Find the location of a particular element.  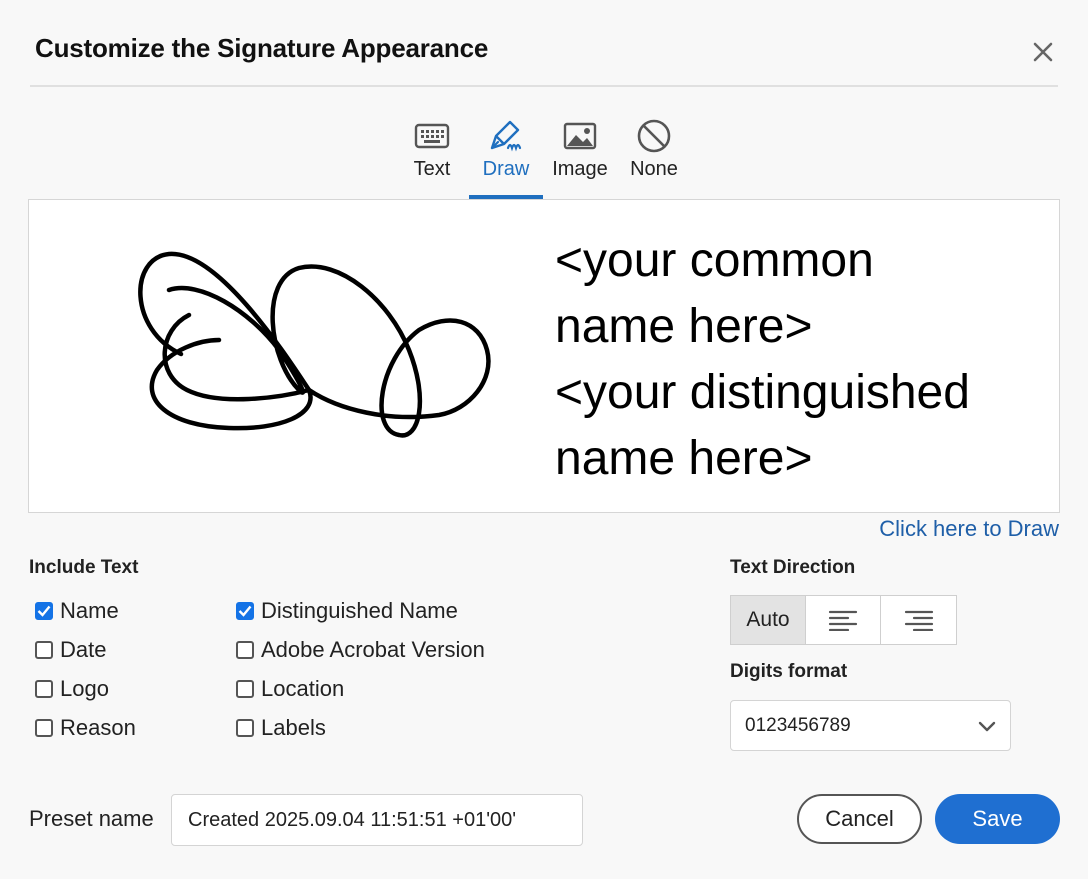

checkbox-reason: Reason is located at coordinates (85, 728).